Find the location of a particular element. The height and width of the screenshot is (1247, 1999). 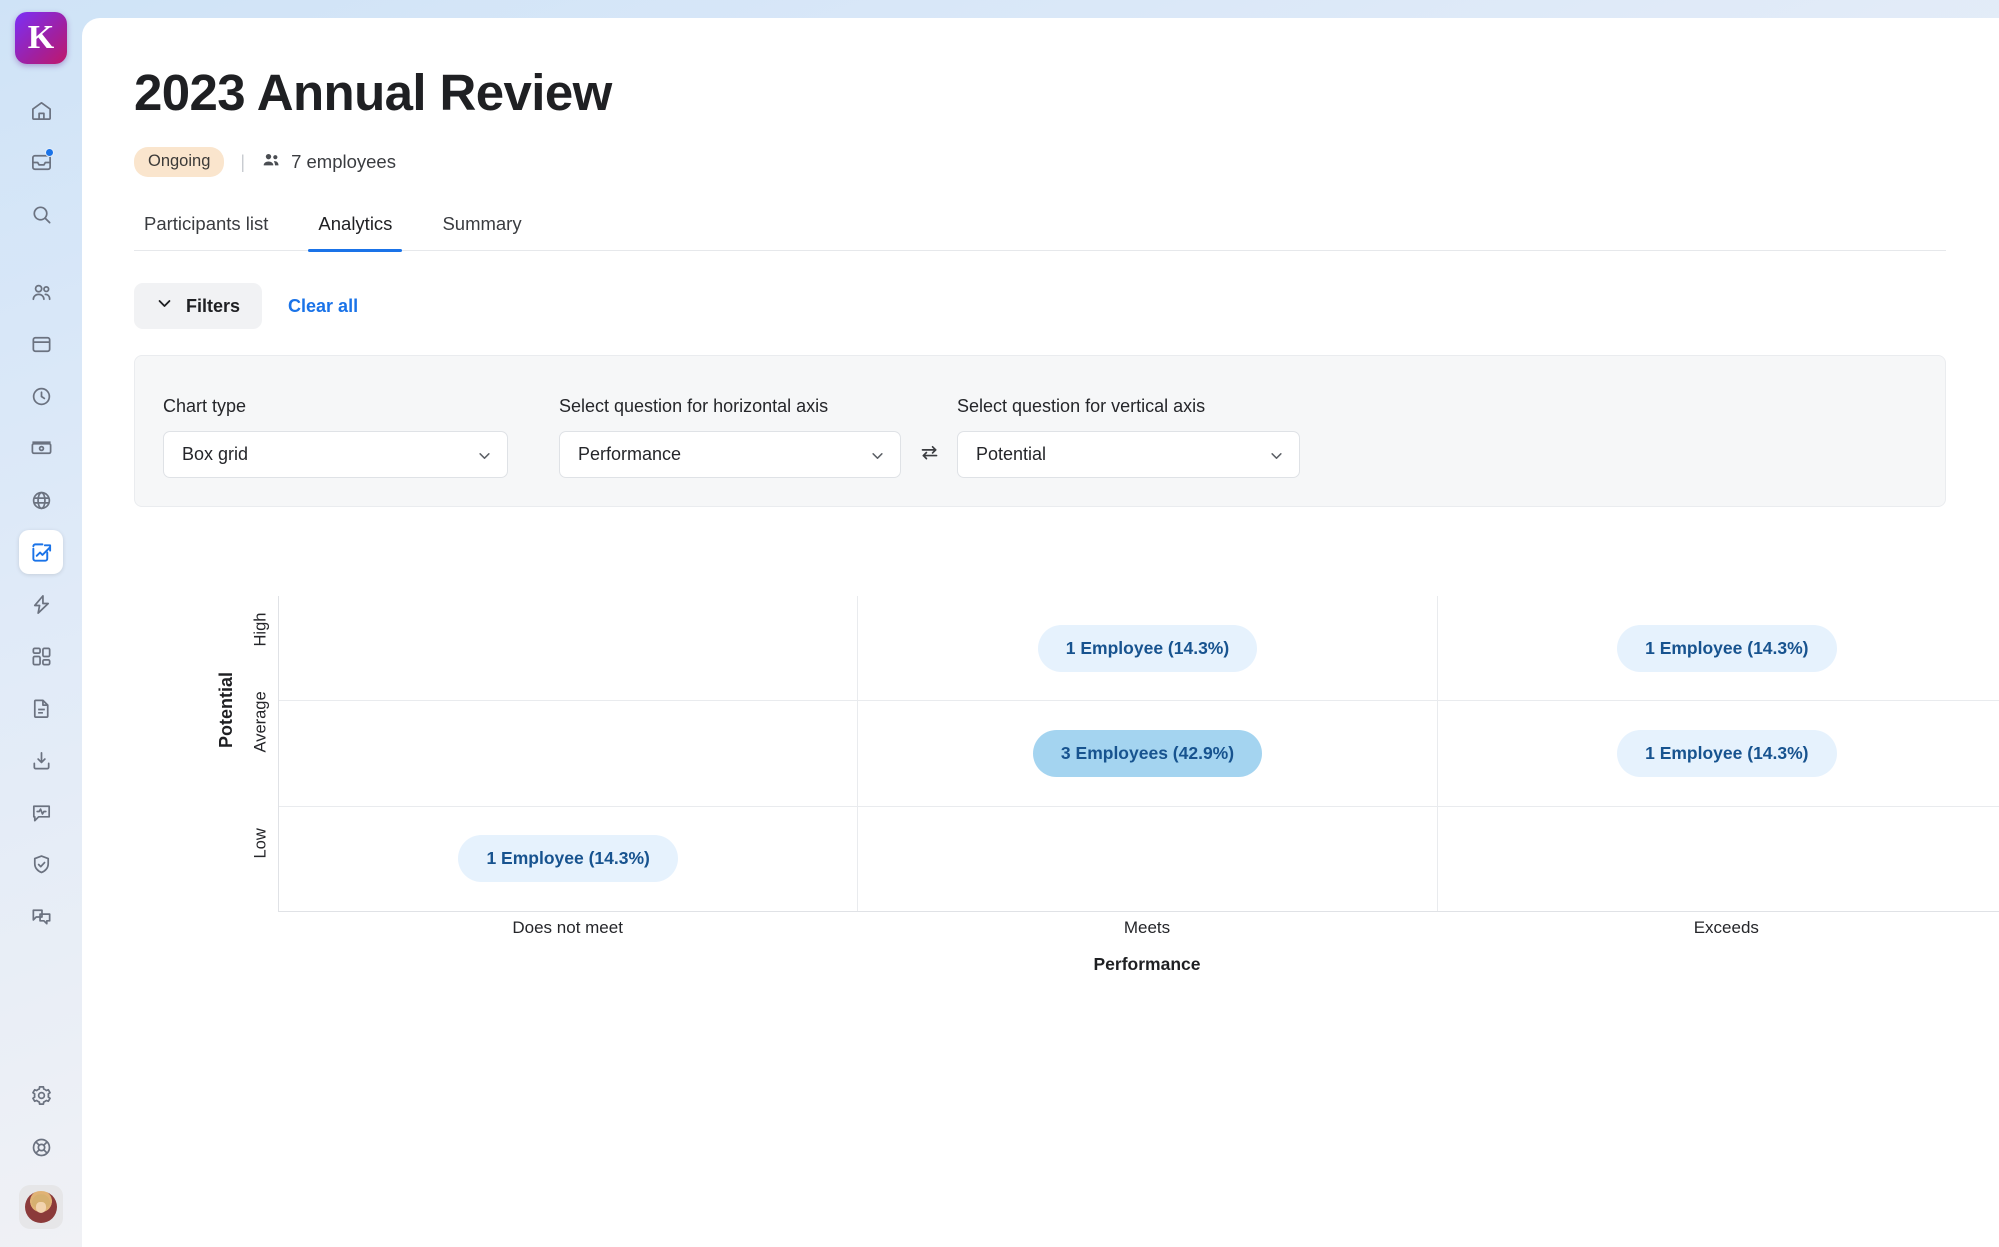

sidebar-item-global is located at coordinates (41, 500).